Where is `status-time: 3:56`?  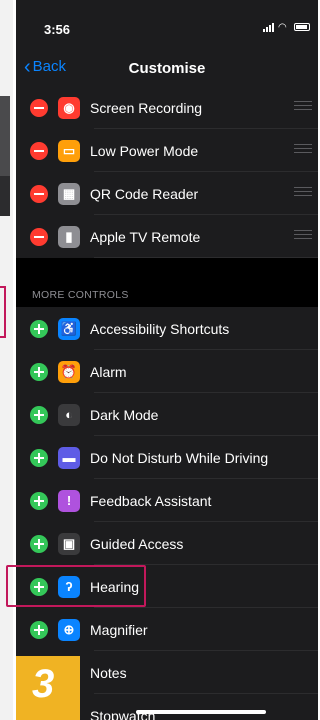
status-time: 3:56 is located at coordinates (57, 29).